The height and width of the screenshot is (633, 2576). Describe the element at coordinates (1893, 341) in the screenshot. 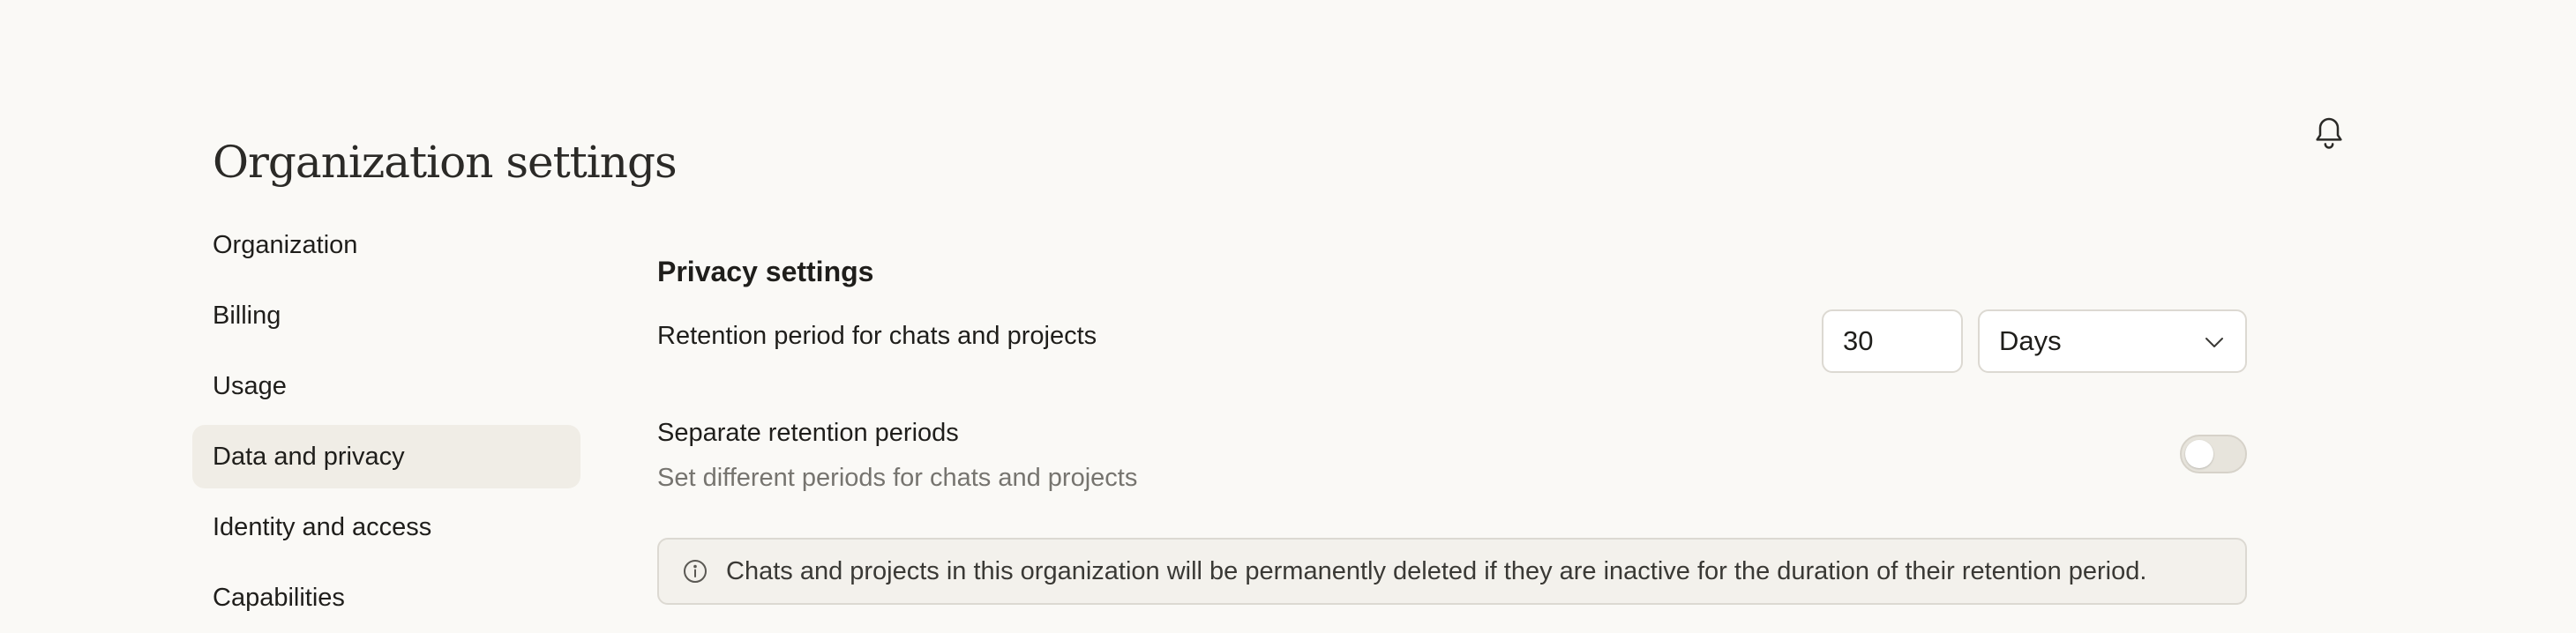

I see `retention-period-input` at that location.